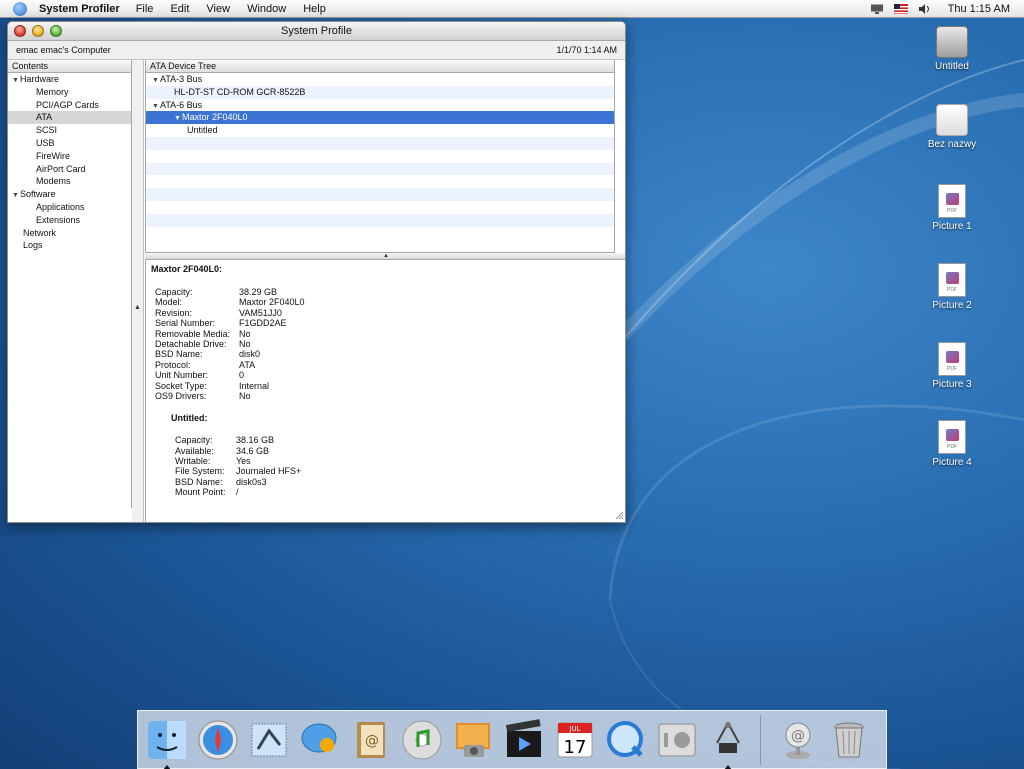 The height and width of the screenshot is (769, 1024). What do you see at coordinates (145, 9) in the screenshot?
I see `menu-file: File` at bounding box center [145, 9].